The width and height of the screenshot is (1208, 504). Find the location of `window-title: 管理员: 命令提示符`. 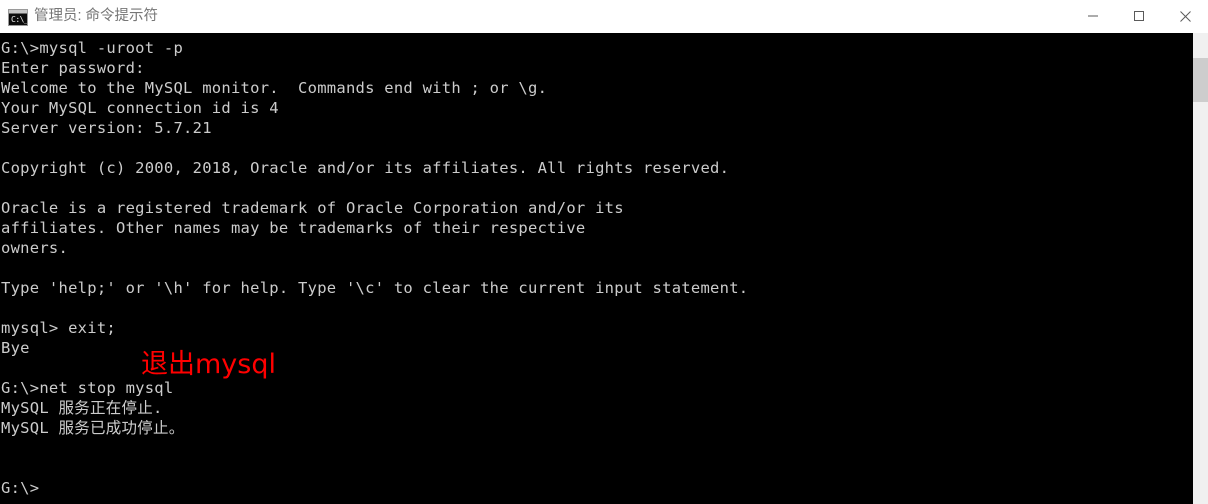

window-title: 管理员: 命令提示符 is located at coordinates (96, 16).